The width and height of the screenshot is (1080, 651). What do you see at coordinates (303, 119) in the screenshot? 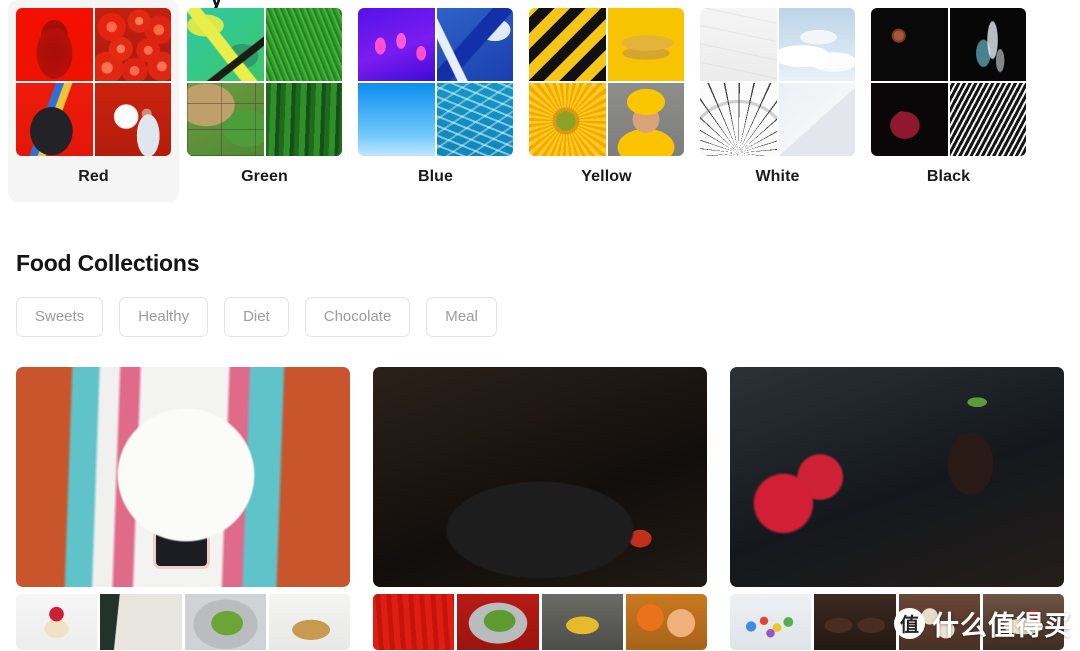
I see `tile-cactus` at bounding box center [303, 119].